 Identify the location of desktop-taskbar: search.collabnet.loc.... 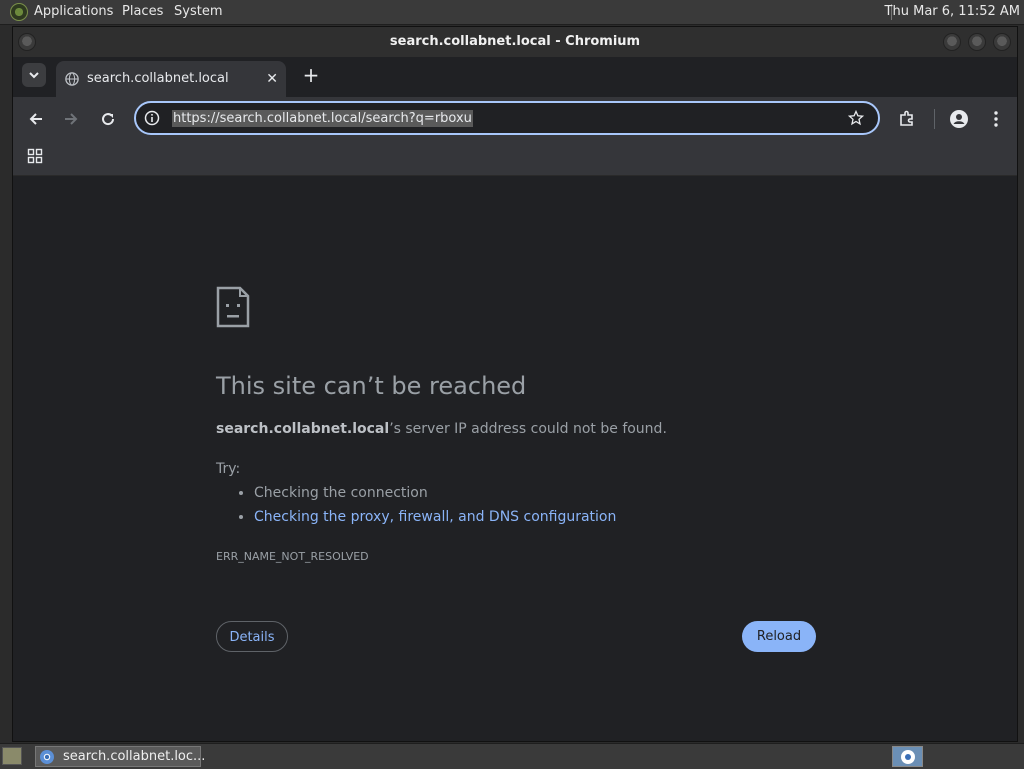
(512, 756).